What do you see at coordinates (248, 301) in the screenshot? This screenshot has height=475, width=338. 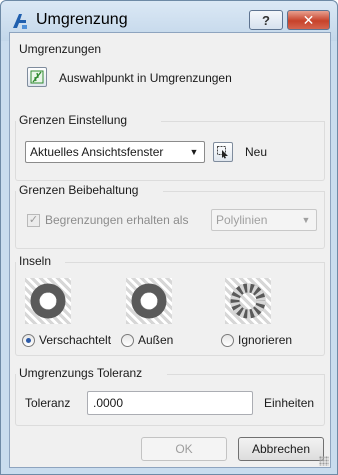 I see `ignore-island-preview` at bounding box center [248, 301].